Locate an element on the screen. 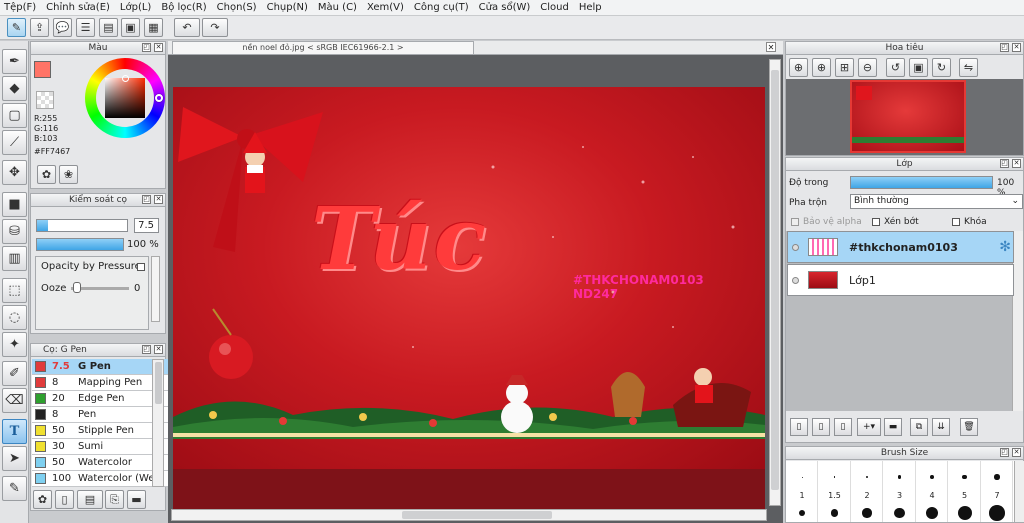 This screenshot has width=1024, height=523. menu-item: Chụp(N) is located at coordinates (287, 7).